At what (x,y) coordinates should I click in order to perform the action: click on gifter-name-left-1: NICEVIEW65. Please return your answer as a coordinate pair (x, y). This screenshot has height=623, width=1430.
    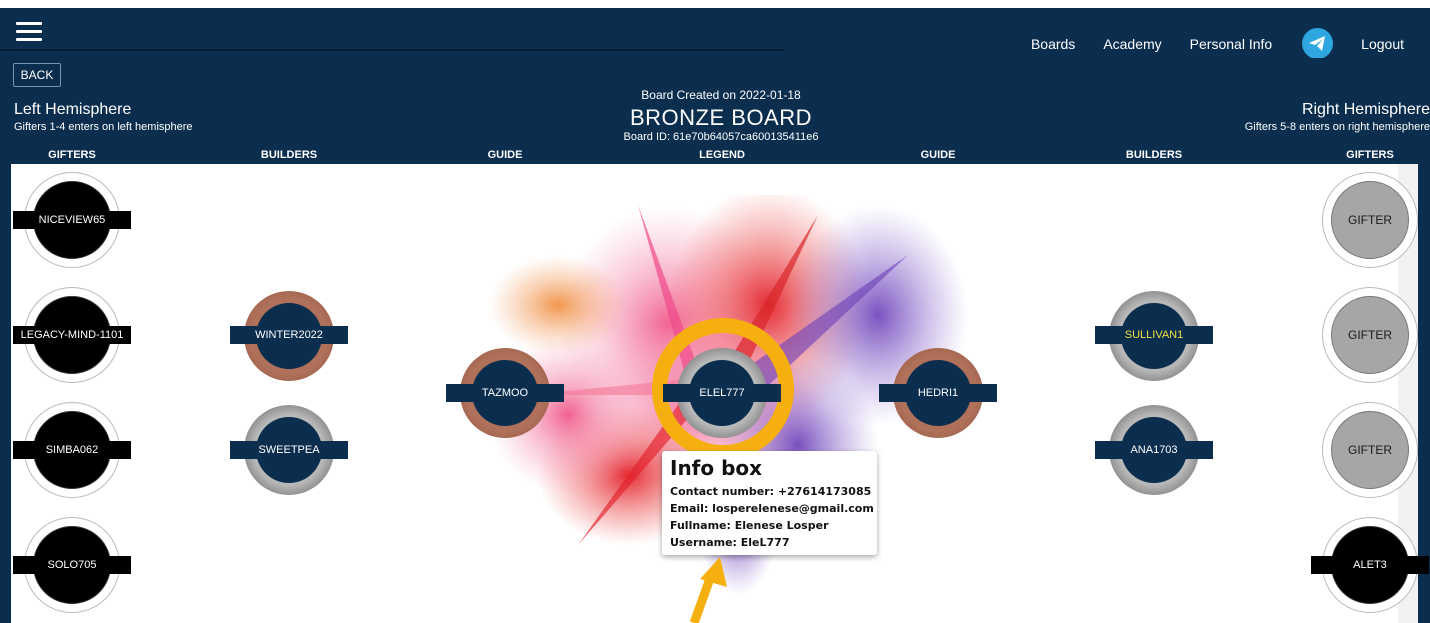
    Looking at the image, I should click on (72, 220).